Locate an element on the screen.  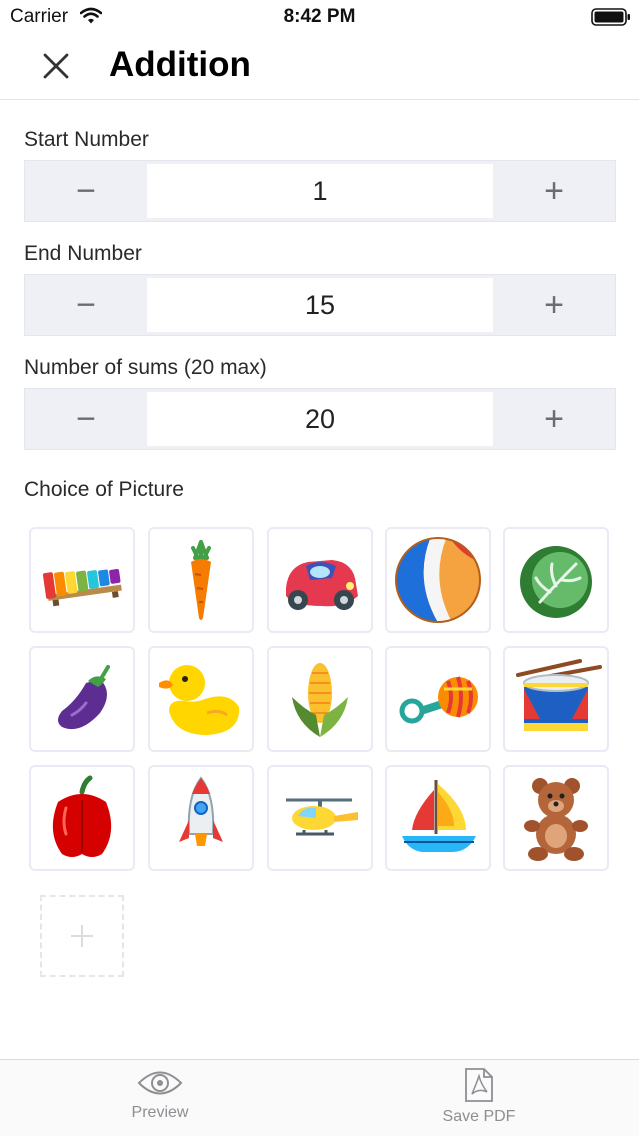
start-number-increment-button: + is located at coordinates (554, 191).